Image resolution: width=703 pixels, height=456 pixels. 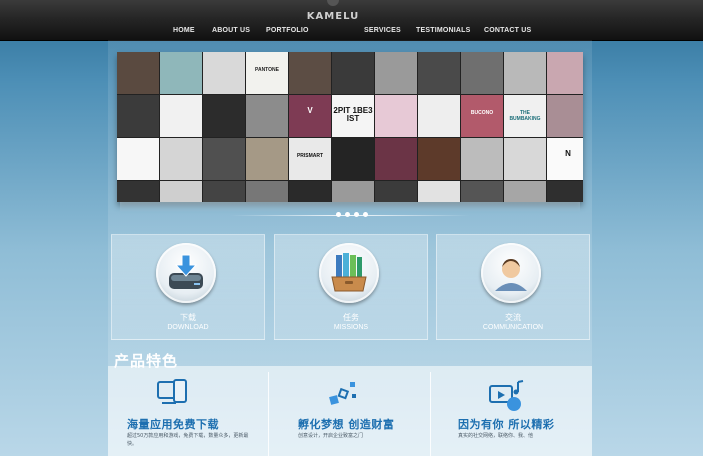 I want to click on media-icon, so click(x=508, y=398).